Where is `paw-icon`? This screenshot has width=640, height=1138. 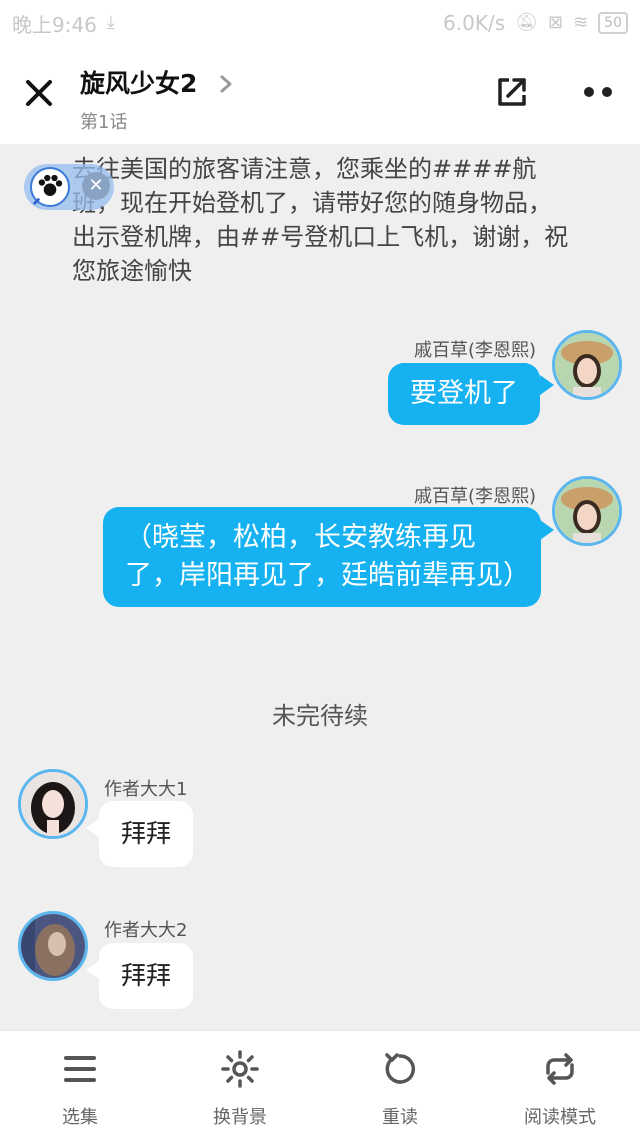 paw-icon is located at coordinates (50, 187).